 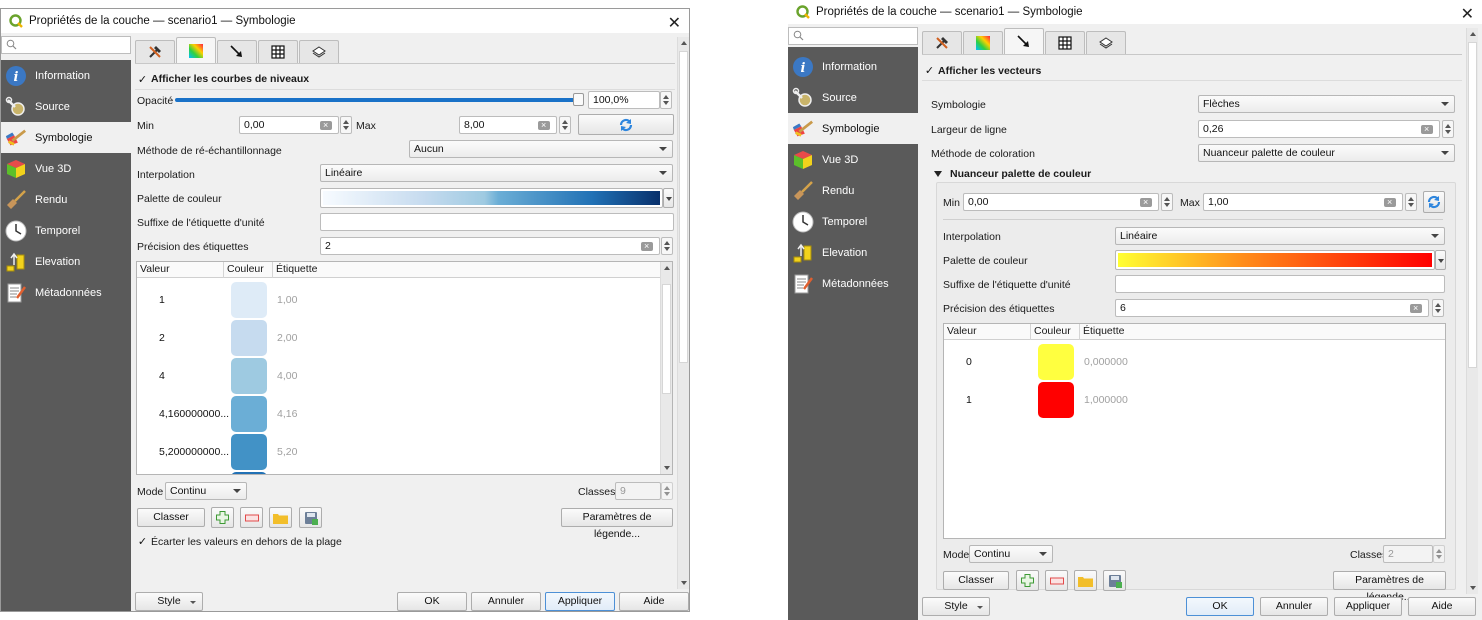 What do you see at coordinates (289, 125) in the screenshot?
I see `min-field: 0,00` at bounding box center [289, 125].